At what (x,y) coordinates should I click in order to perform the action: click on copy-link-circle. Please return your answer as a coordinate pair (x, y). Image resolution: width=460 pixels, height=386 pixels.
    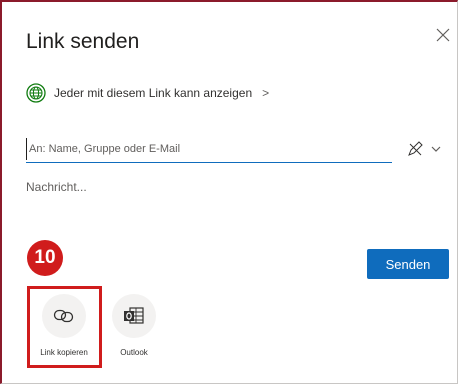
    Looking at the image, I should click on (64, 316).